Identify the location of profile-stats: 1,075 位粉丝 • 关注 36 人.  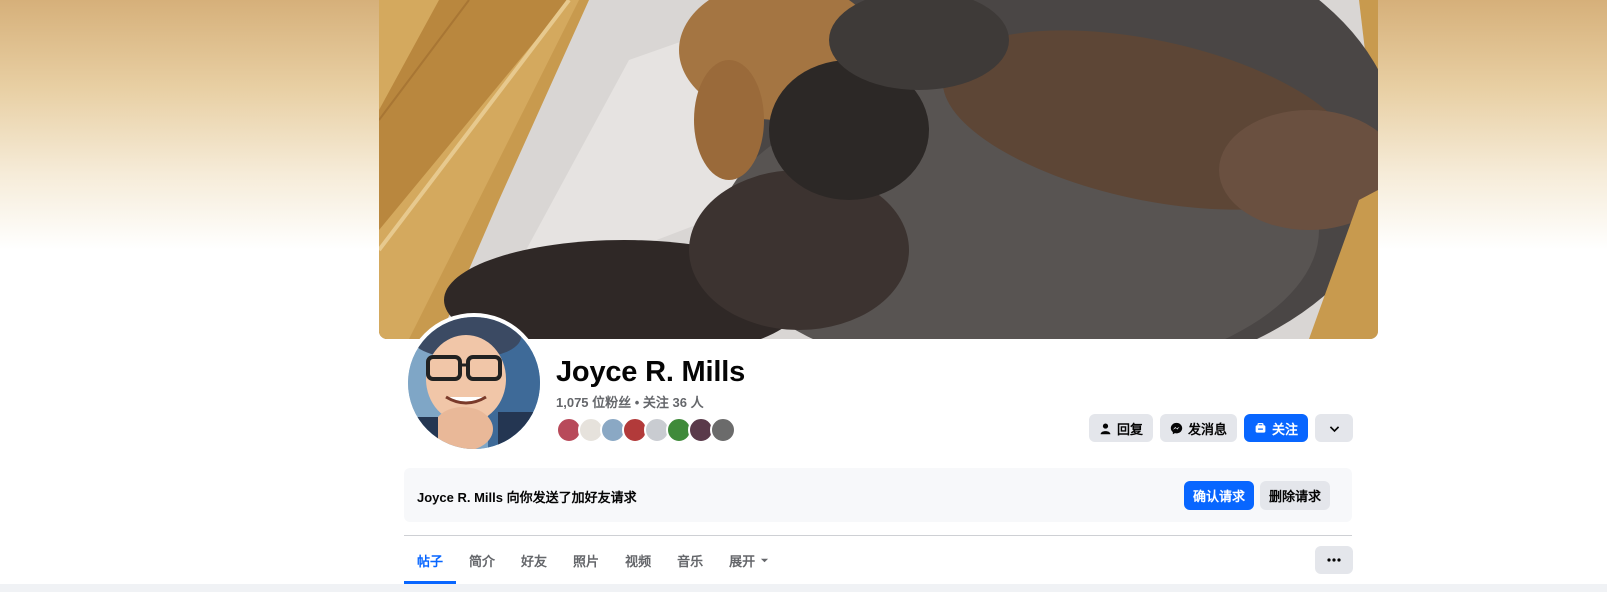
(630, 401).